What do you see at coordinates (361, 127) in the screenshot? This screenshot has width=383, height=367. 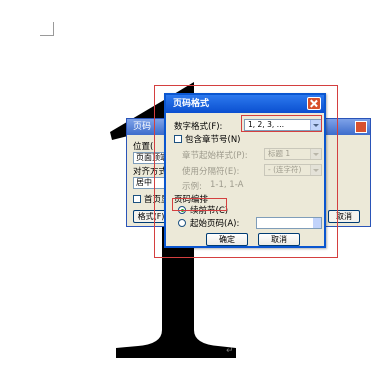 I see `page-number-close-button` at bounding box center [361, 127].